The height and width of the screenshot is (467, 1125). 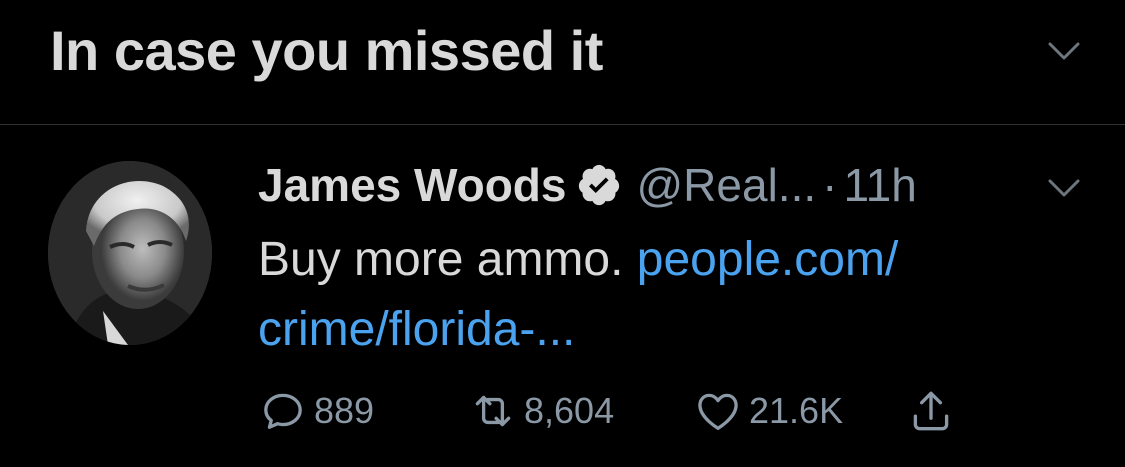 I want to click on section-title: In case you missed it, so click(x=326, y=50).